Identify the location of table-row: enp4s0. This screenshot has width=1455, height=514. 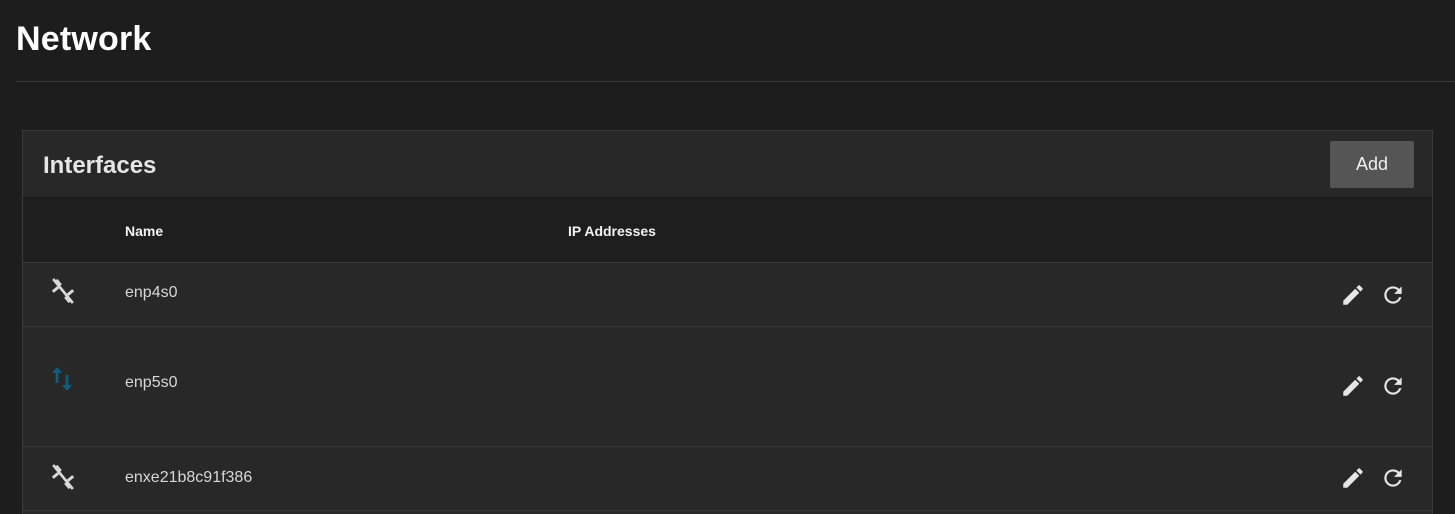
(727, 295).